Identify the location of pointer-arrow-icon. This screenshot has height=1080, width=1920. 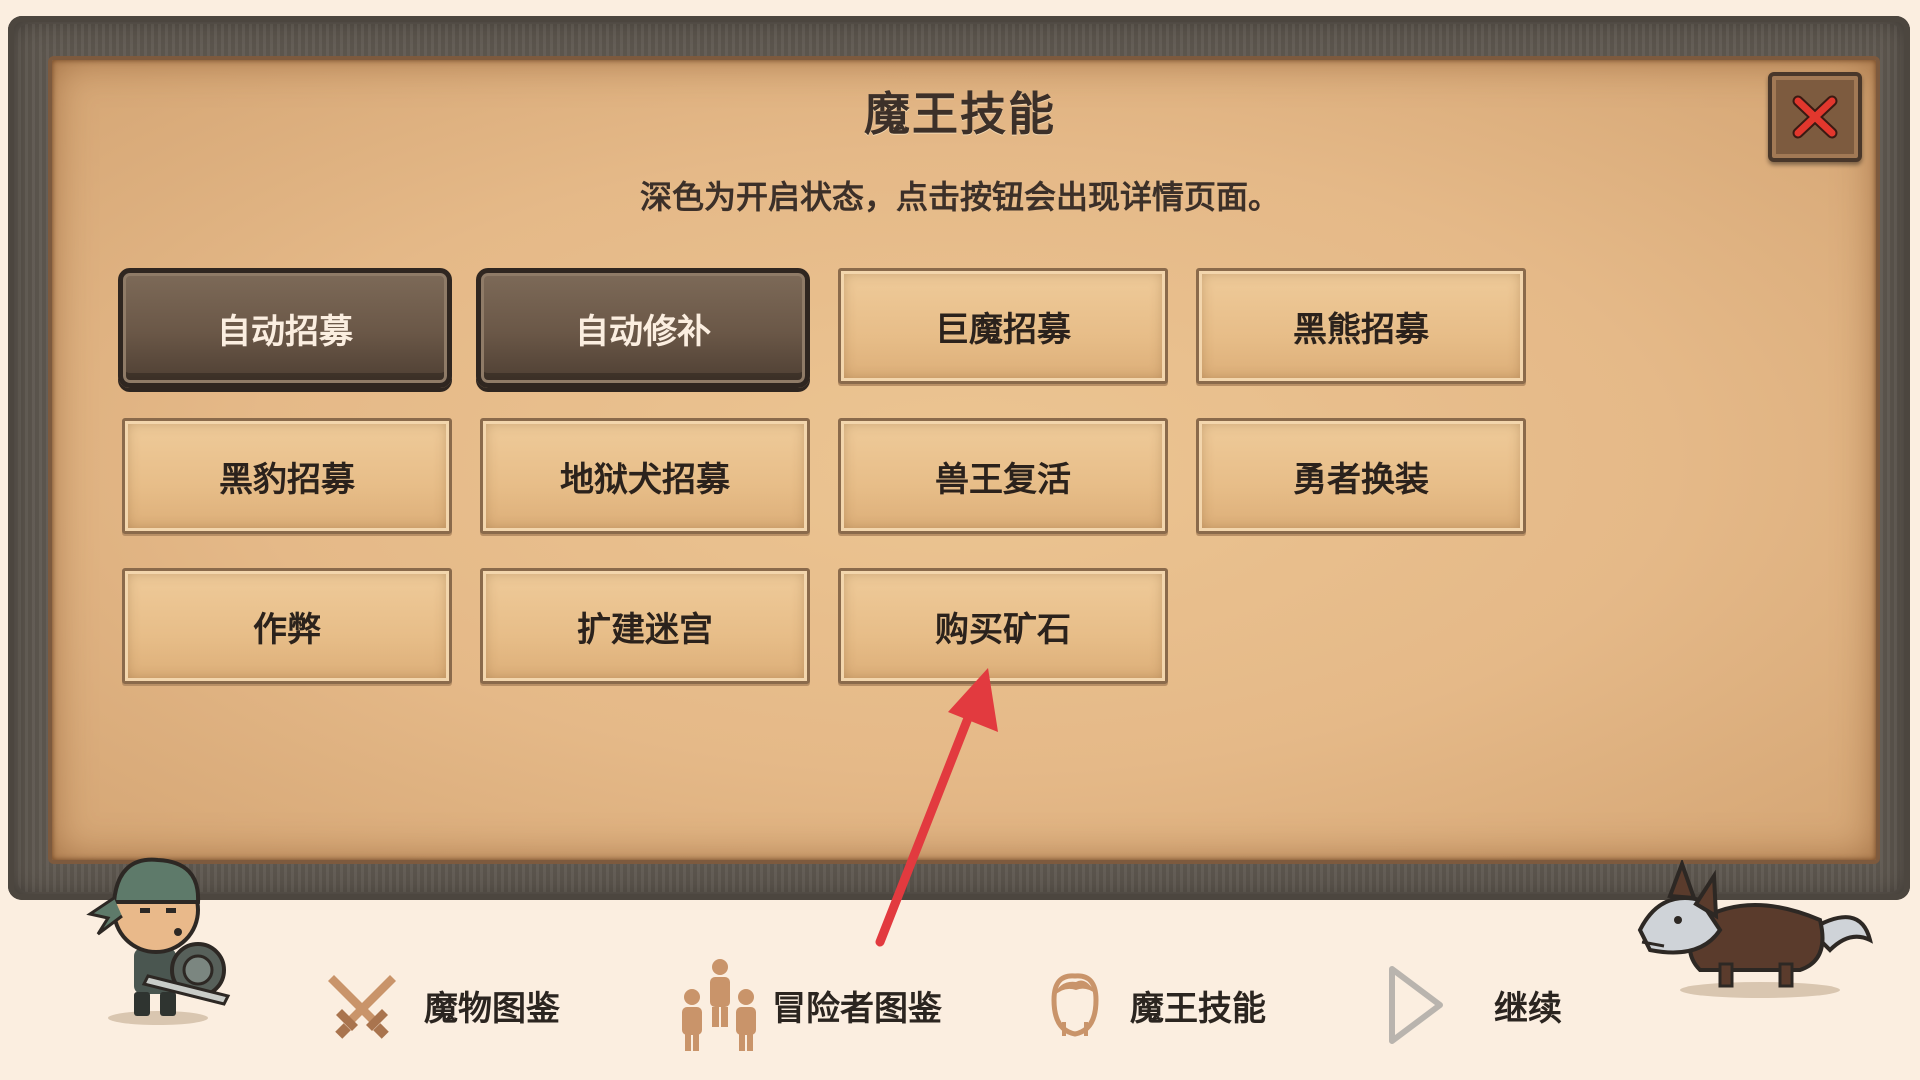
(936, 807).